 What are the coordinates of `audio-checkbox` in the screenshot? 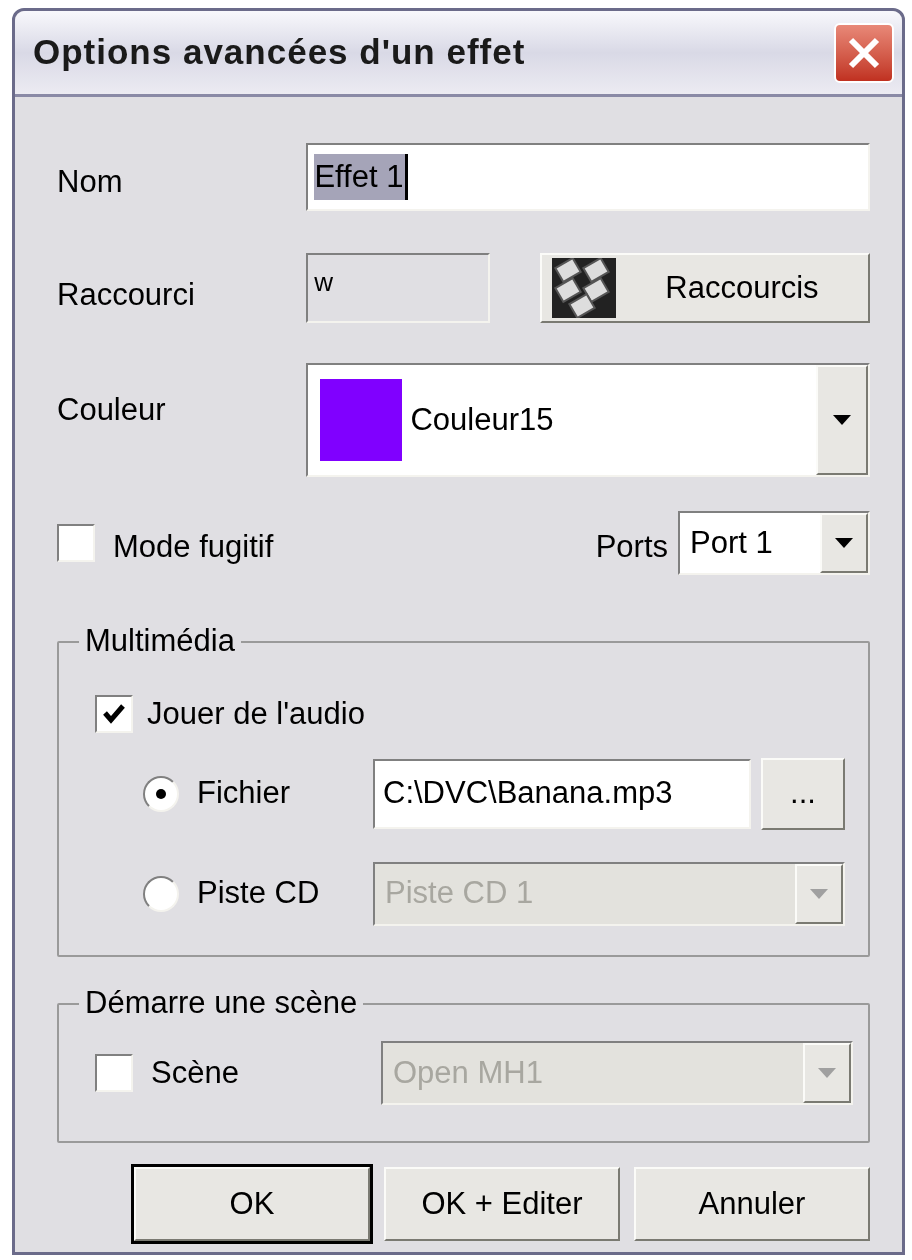 It's located at (114, 714).